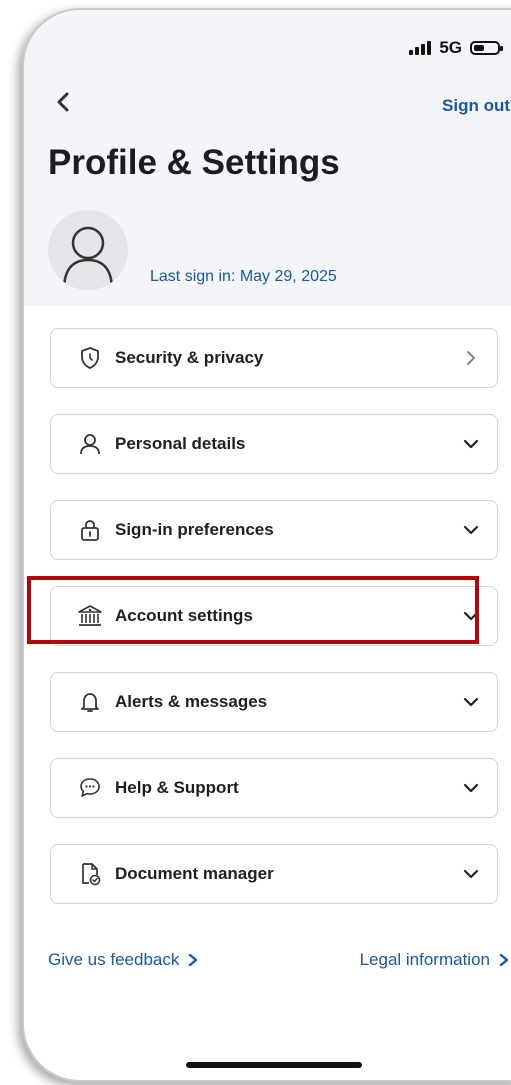  Describe the element at coordinates (424, 959) in the screenshot. I see `legal-information-label: Legal information` at that location.